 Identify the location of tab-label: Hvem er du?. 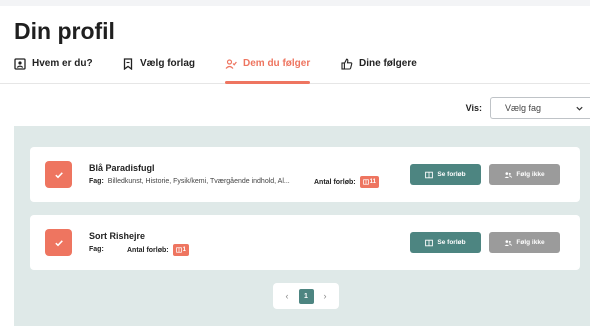
(62, 63).